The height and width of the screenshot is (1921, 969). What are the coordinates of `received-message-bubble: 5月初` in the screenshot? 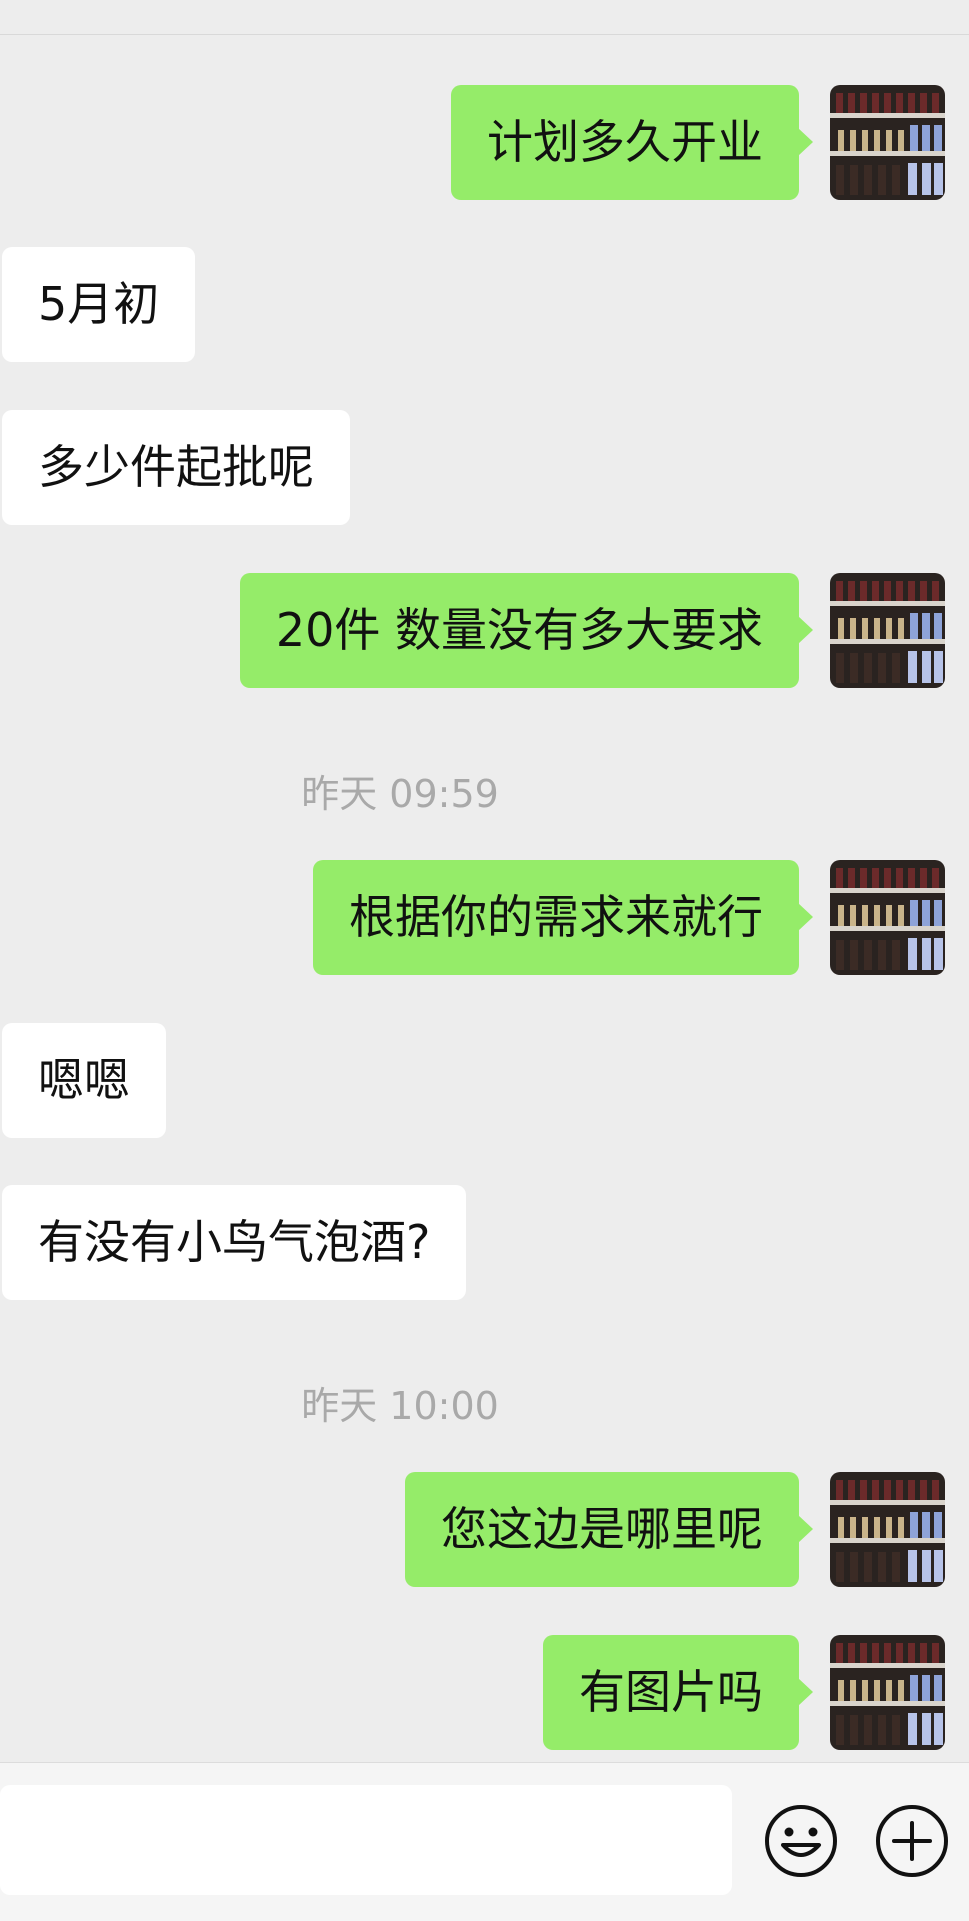 It's located at (99, 304).